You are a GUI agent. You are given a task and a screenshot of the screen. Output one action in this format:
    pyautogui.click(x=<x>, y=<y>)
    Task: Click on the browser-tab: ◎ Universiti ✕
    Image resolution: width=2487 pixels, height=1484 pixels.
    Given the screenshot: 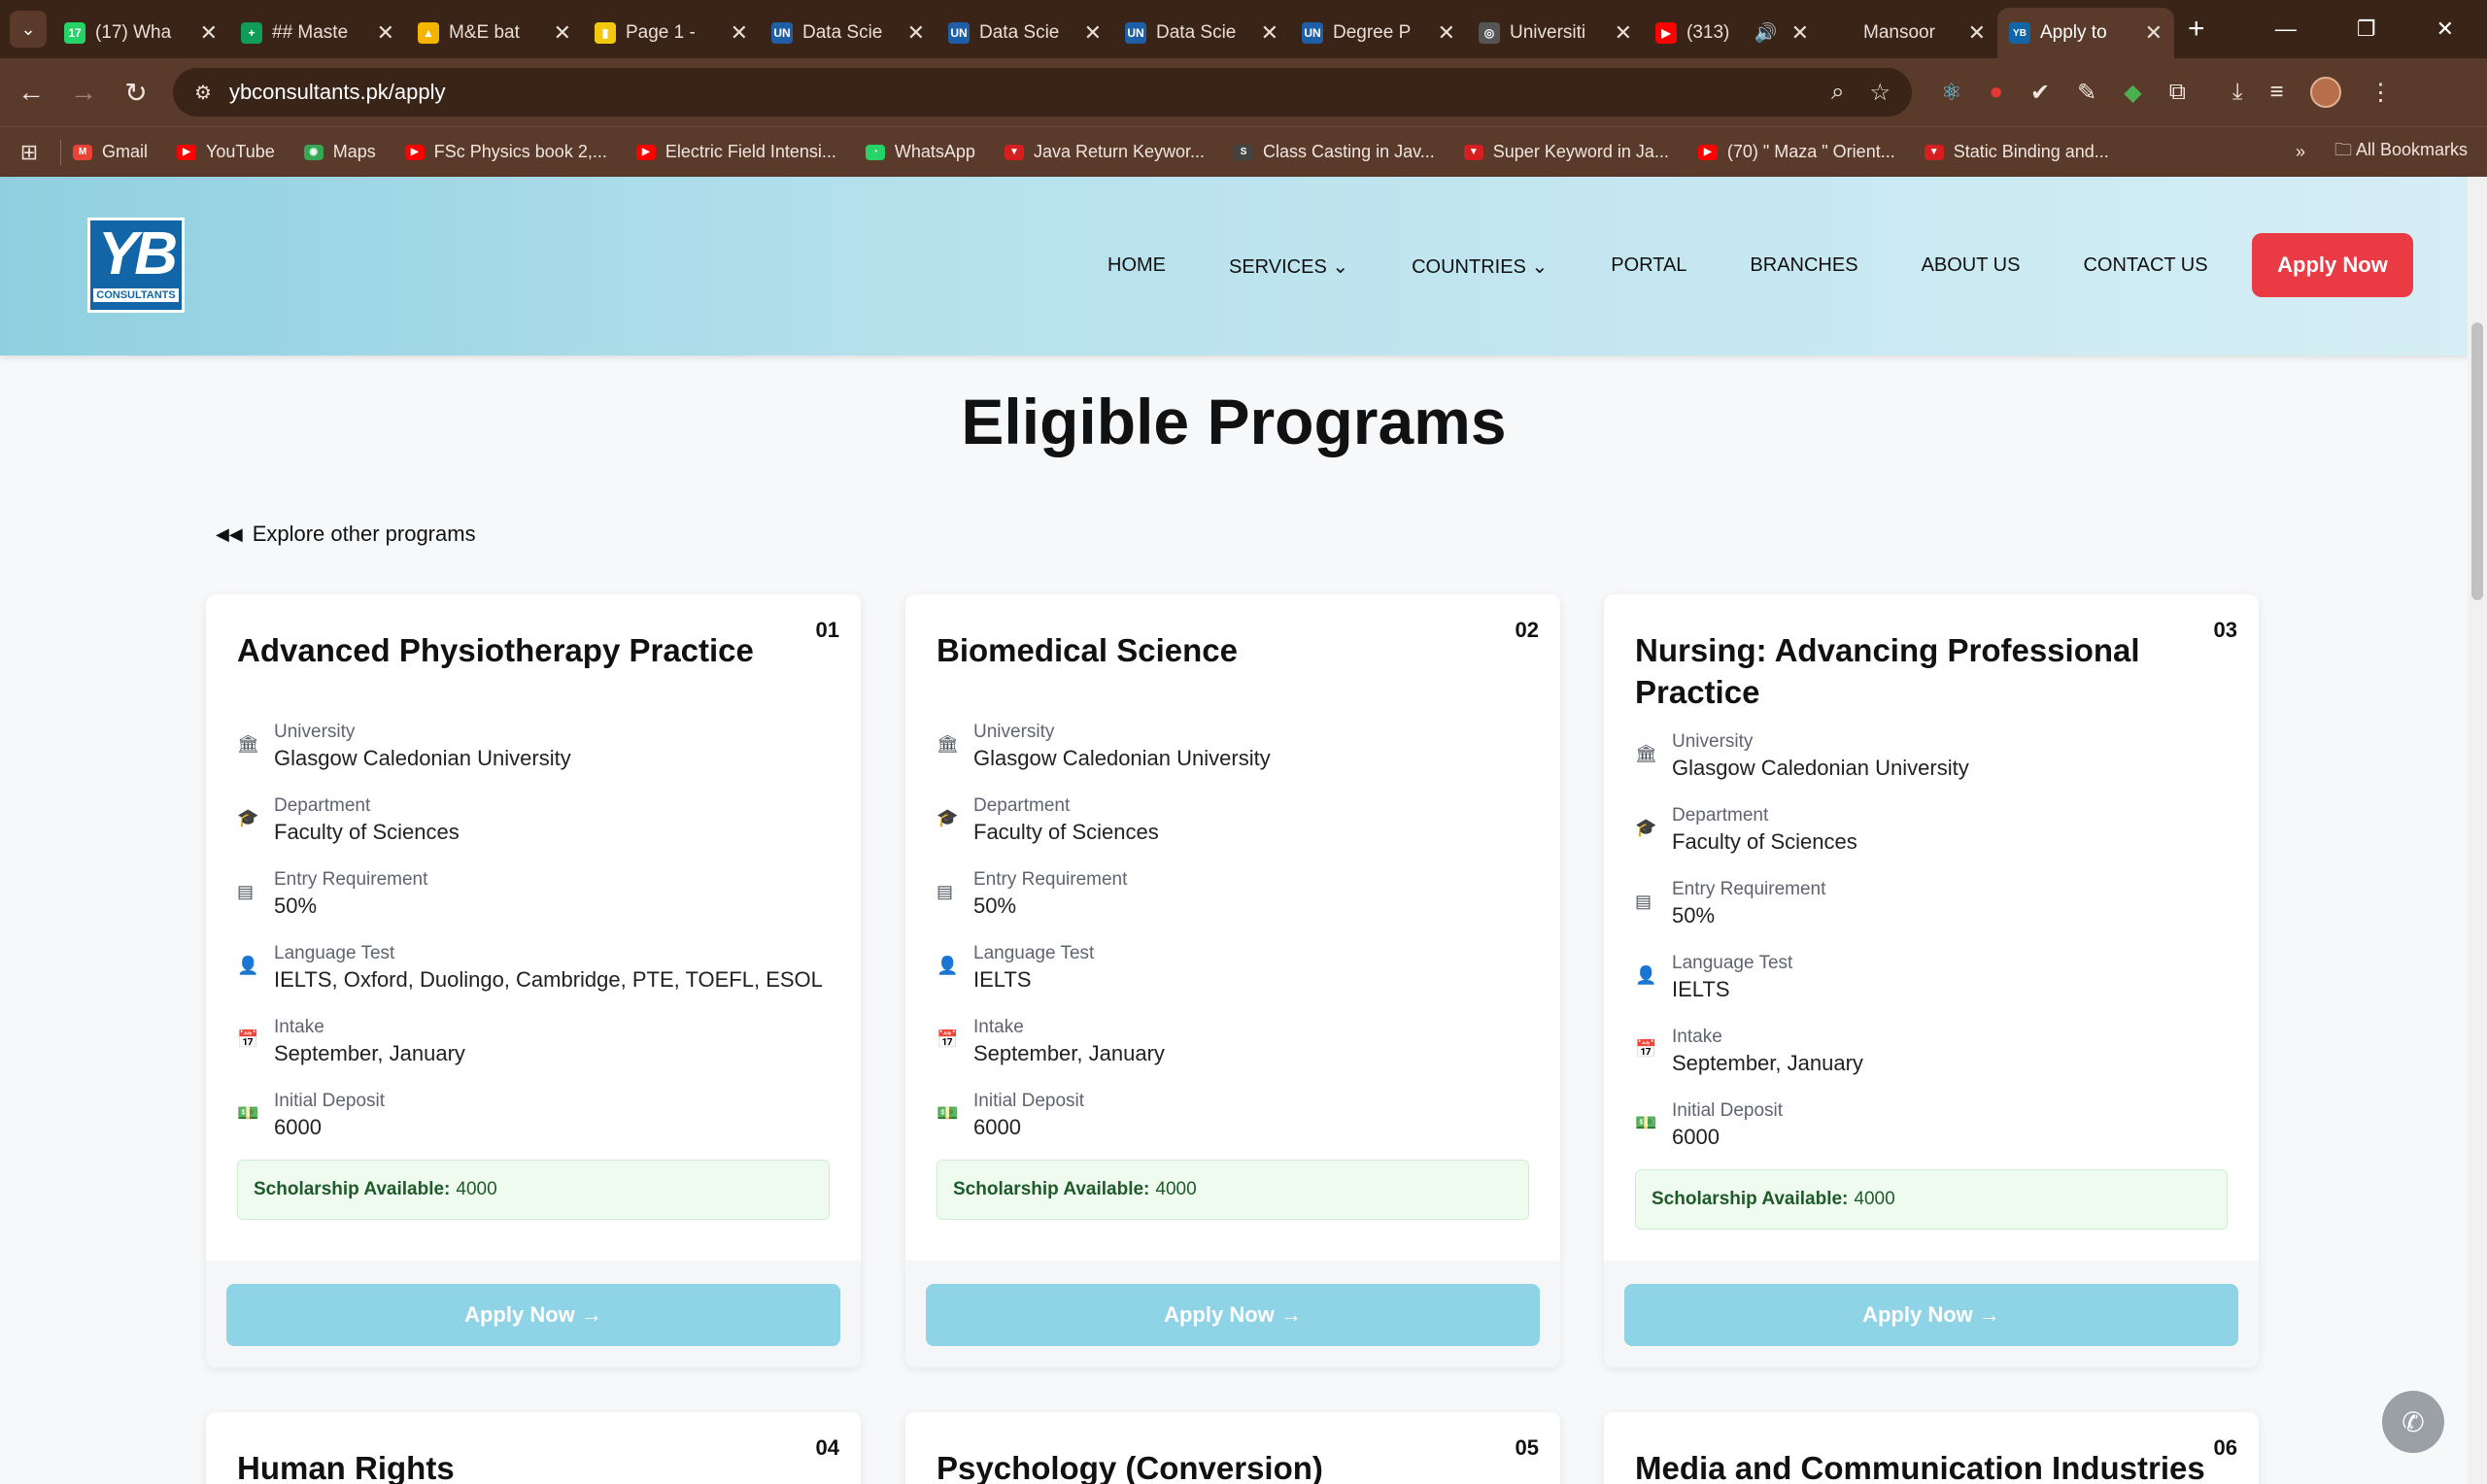 What is the action you would take?
    pyautogui.click(x=1555, y=33)
    